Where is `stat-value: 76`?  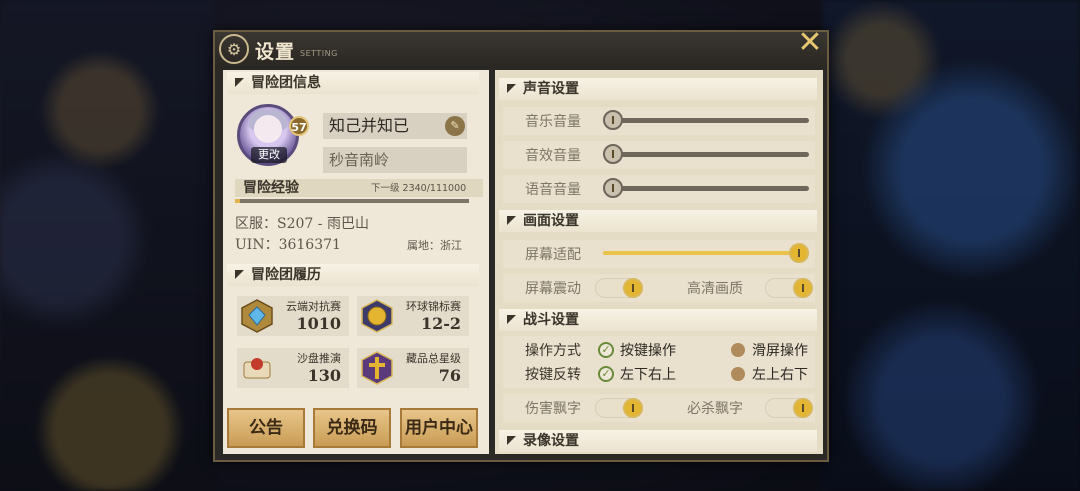
stat-value: 76 is located at coordinates (449, 375).